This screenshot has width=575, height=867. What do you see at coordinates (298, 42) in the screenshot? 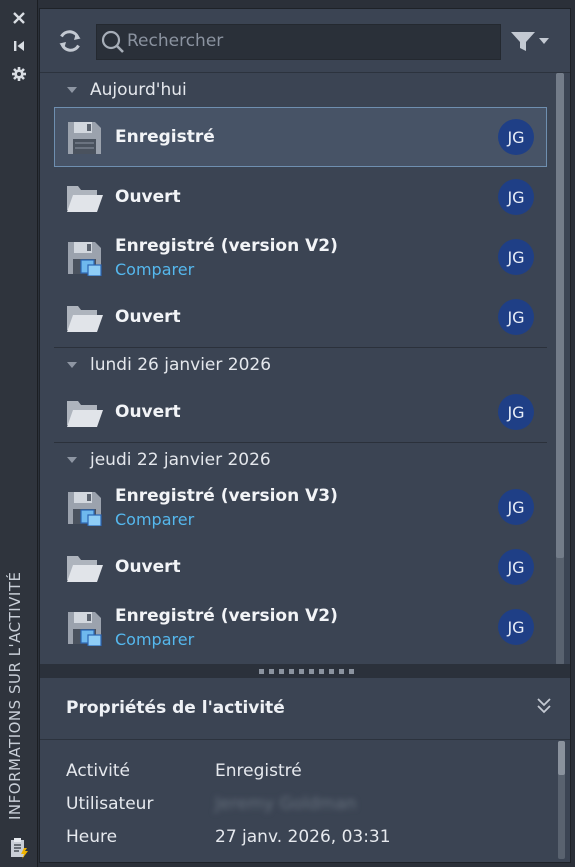
I see `search-input: Rechercher` at bounding box center [298, 42].